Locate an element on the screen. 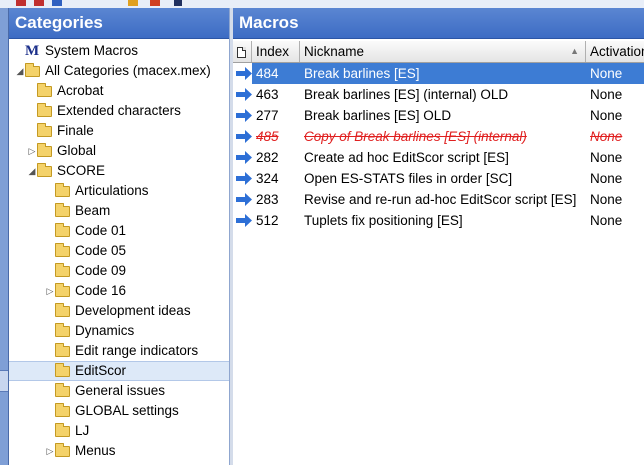 The image size is (644, 465). tree-item-label: GLOBAL settings is located at coordinates (127, 410).